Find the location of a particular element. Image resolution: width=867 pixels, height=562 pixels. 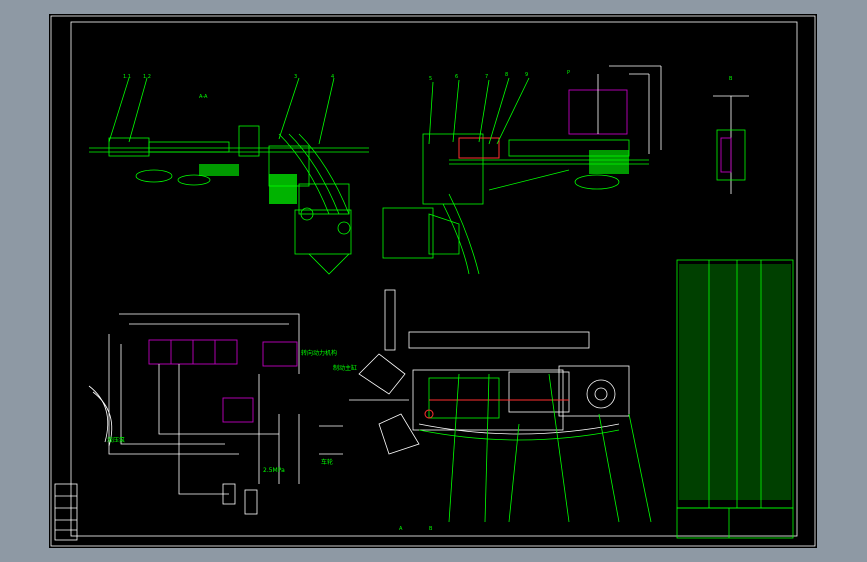

top-right-assembly: 5 6 7 8 9 is located at coordinates (515, 173).